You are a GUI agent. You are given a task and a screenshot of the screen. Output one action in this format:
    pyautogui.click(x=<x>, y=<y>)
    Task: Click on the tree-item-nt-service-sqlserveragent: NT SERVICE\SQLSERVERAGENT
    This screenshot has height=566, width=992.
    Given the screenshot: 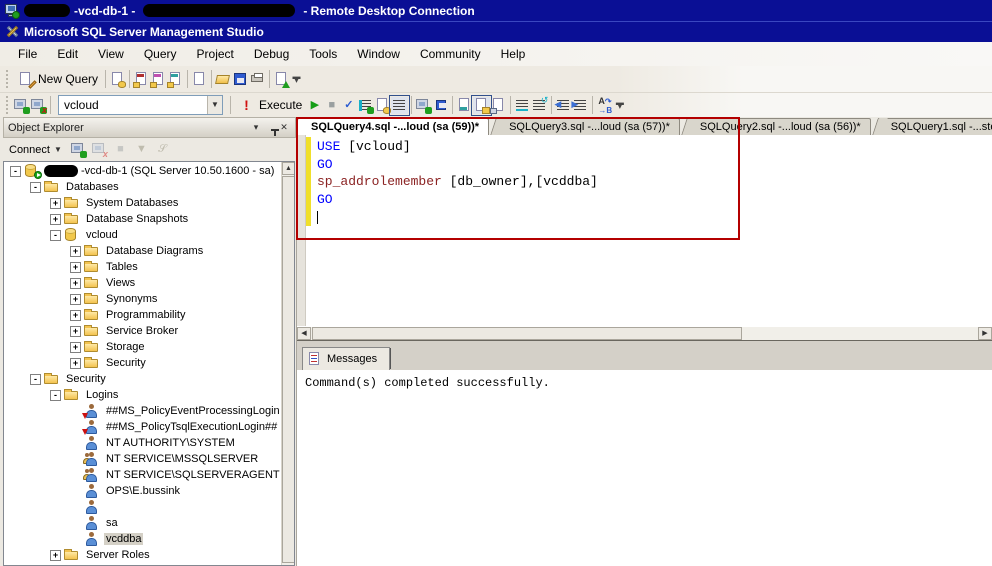 What is the action you would take?
    pyautogui.click(x=142, y=475)
    